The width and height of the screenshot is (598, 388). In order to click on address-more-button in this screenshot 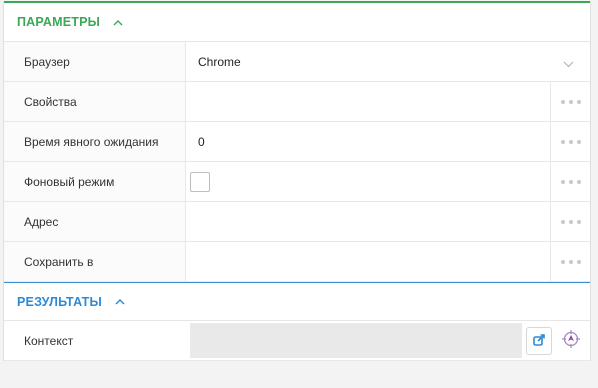, I will do `click(570, 221)`.